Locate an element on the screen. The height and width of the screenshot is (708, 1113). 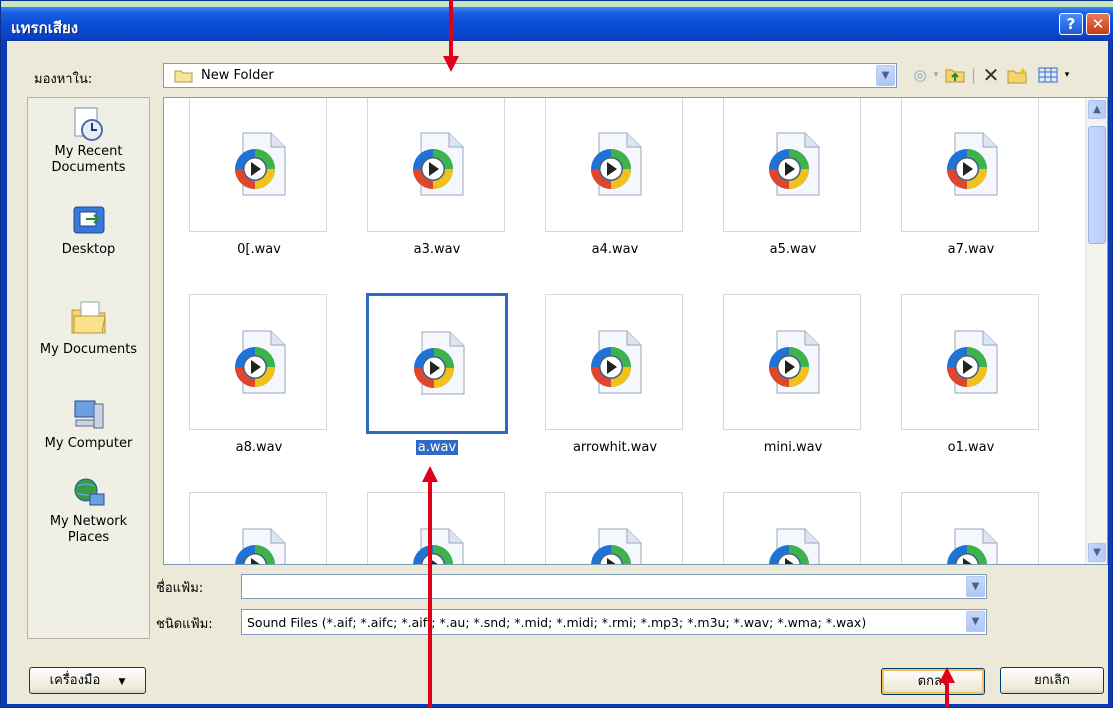
file-name-text: a8.wav is located at coordinates (259, 447).